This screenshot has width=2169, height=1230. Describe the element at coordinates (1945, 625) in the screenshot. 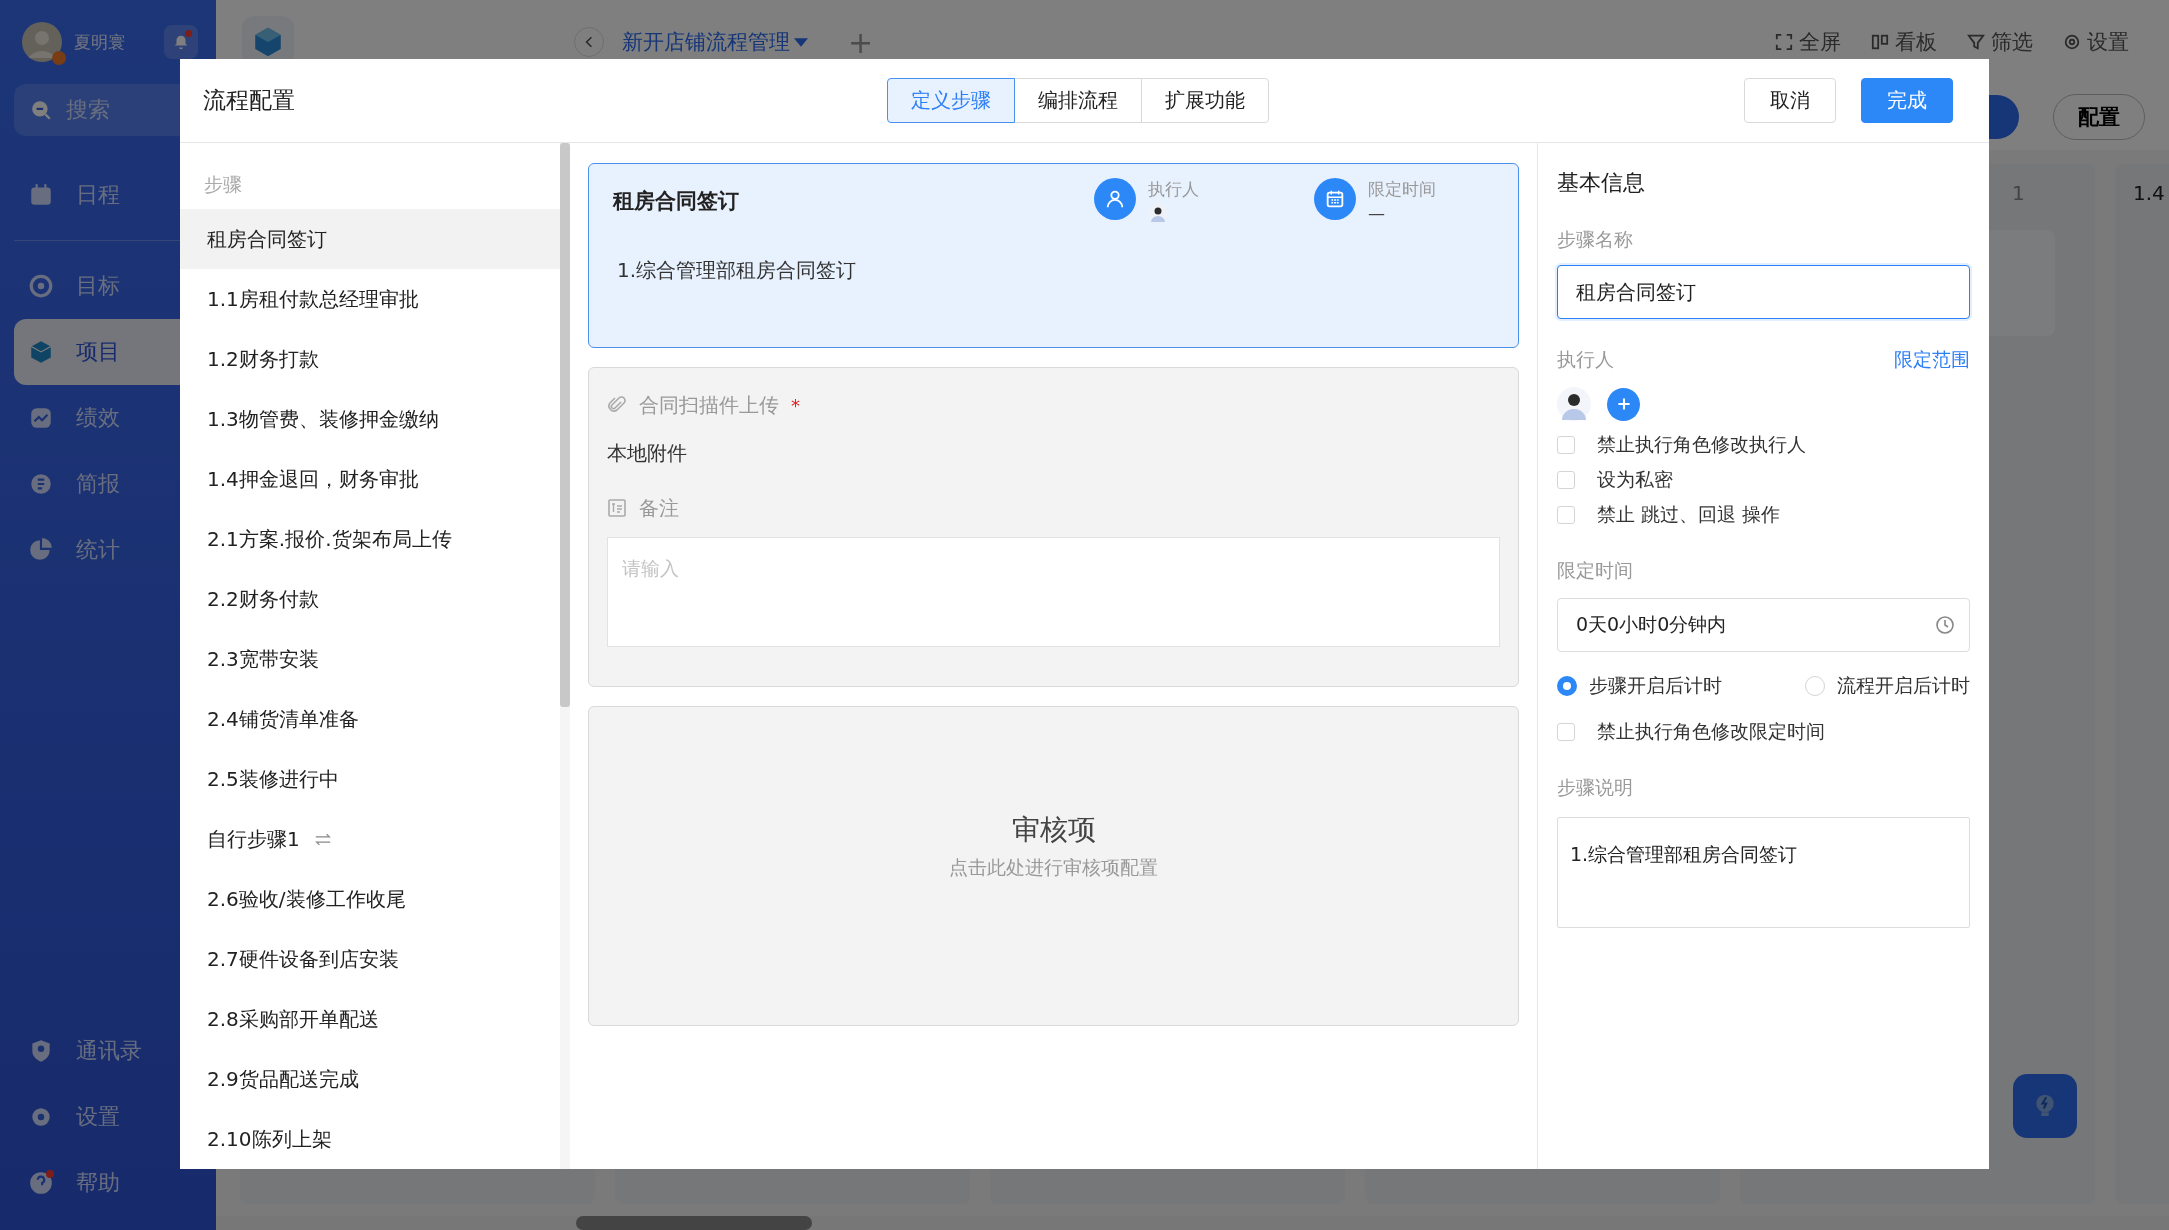

I see `clock-icon` at that location.